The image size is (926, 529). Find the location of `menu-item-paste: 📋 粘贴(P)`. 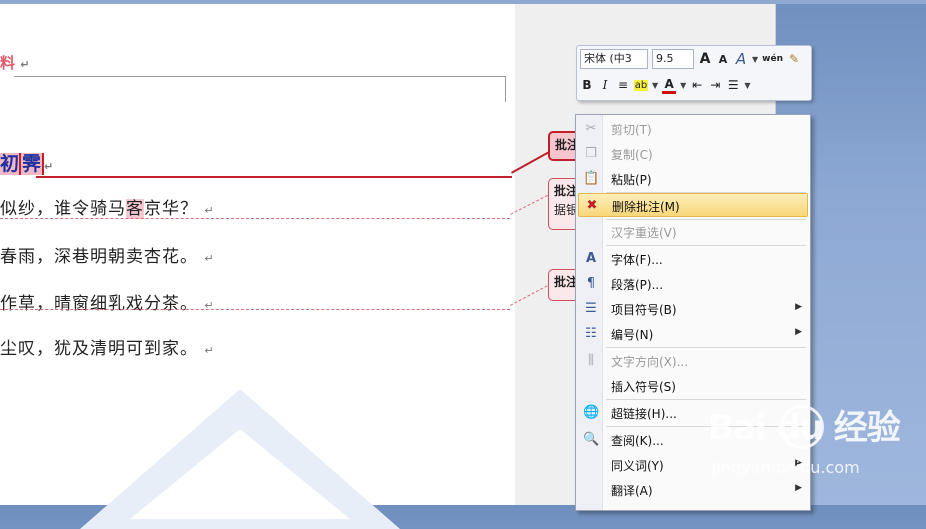

menu-item-paste: 📋 粘贴(P) is located at coordinates (693, 179).